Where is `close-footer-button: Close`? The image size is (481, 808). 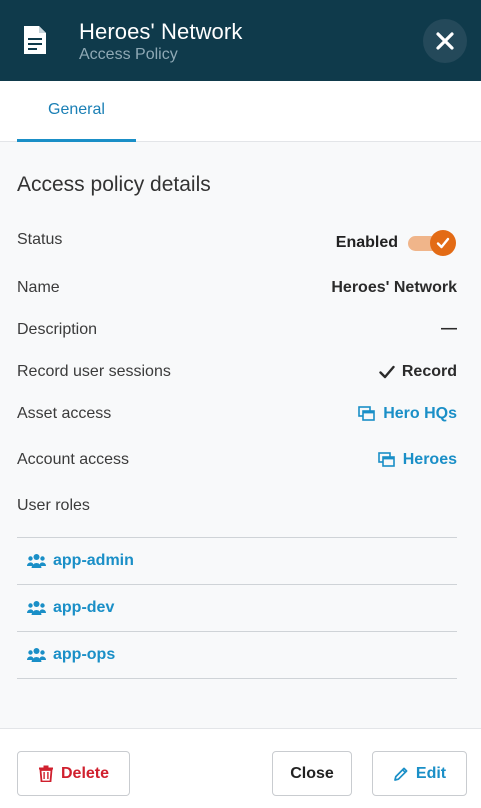
close-footer-button: Close is located at coordinates (312, 773).